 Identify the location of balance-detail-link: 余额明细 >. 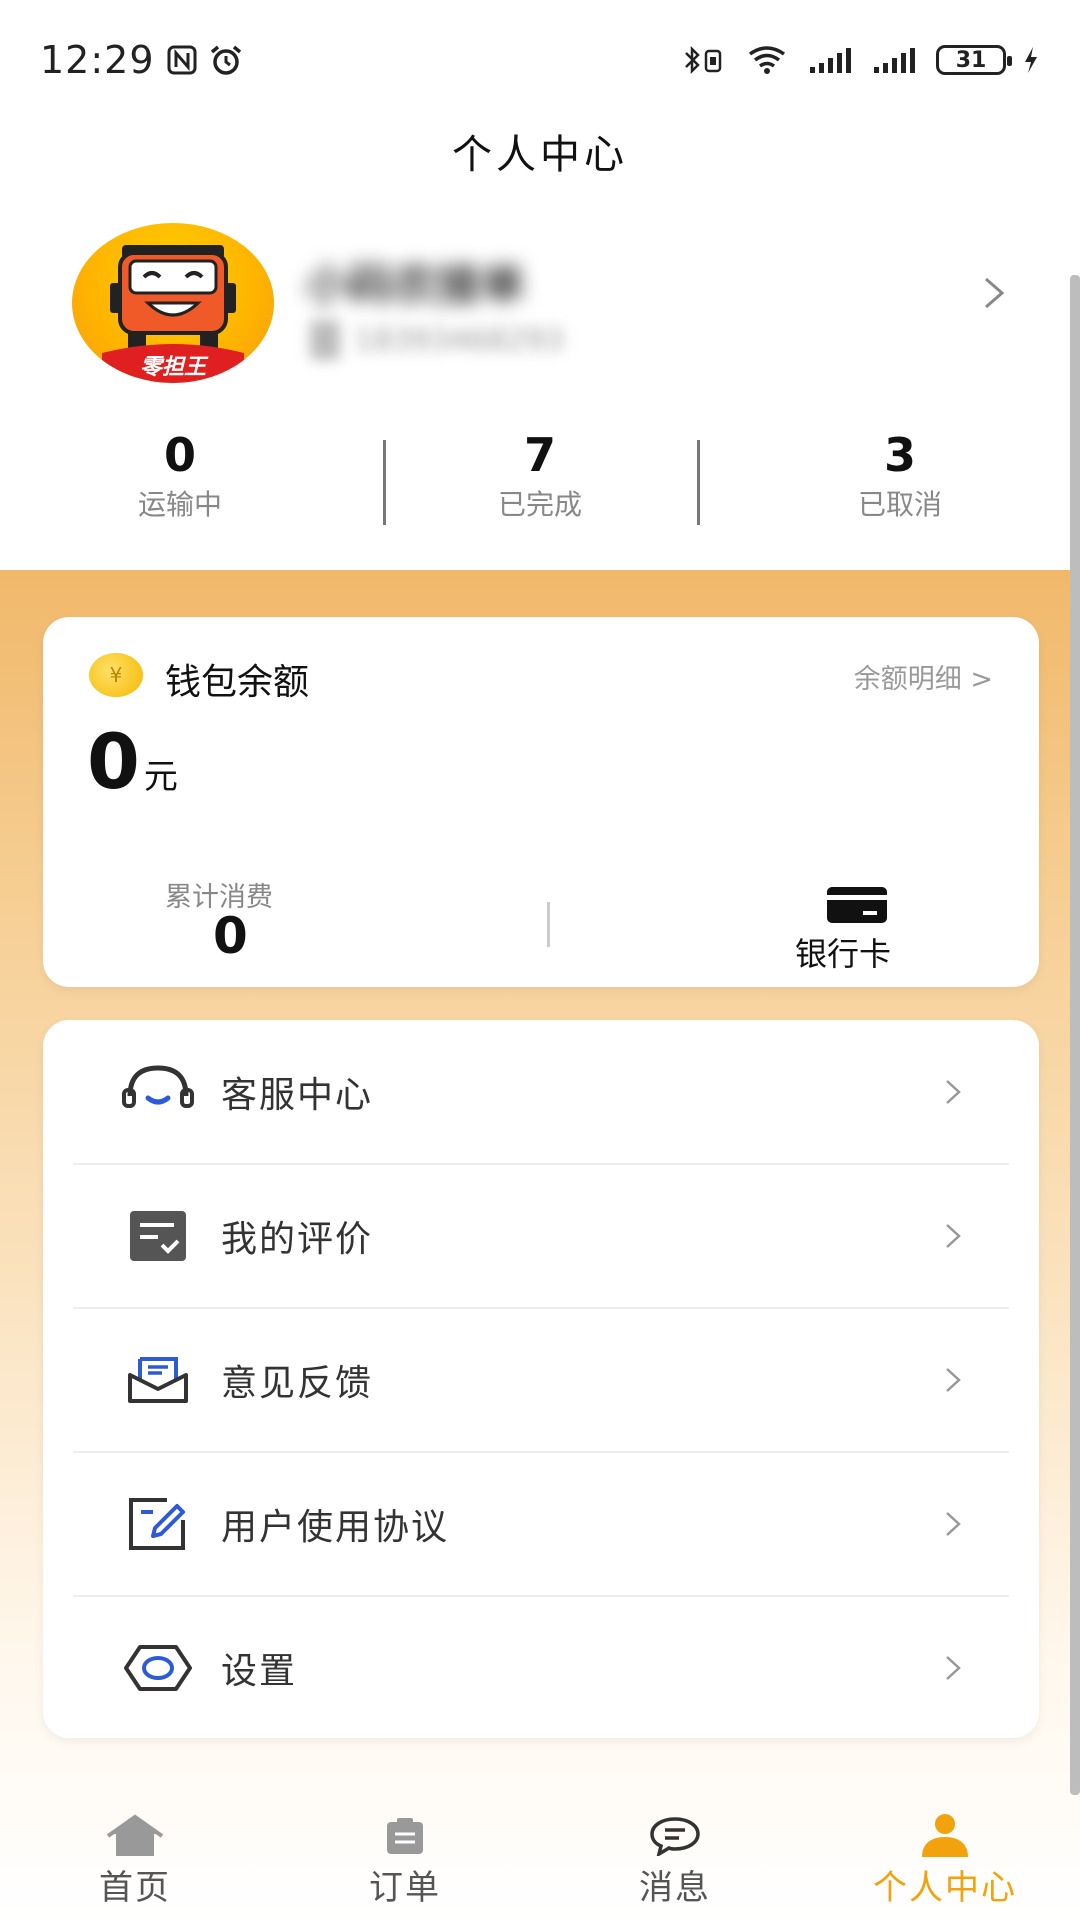
(923, 676).